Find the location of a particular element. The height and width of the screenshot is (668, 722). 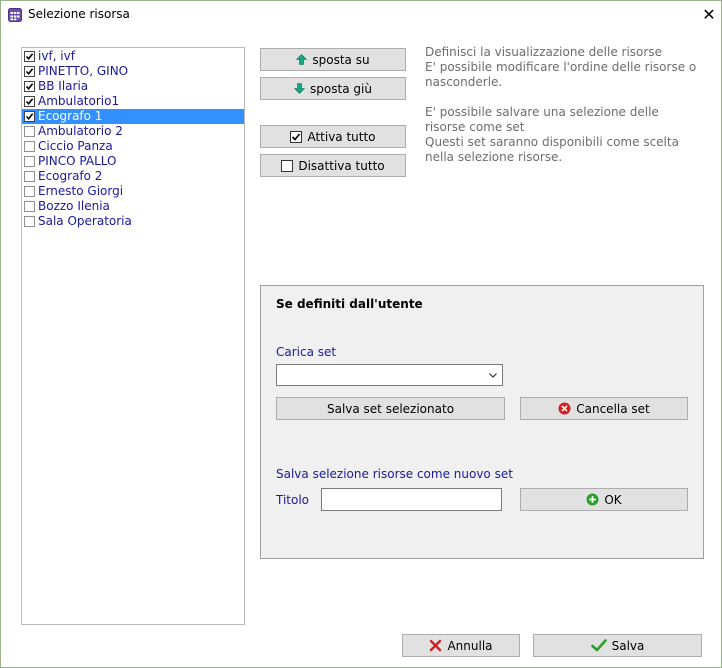

load-set-select is located at coordinates (389, 375).